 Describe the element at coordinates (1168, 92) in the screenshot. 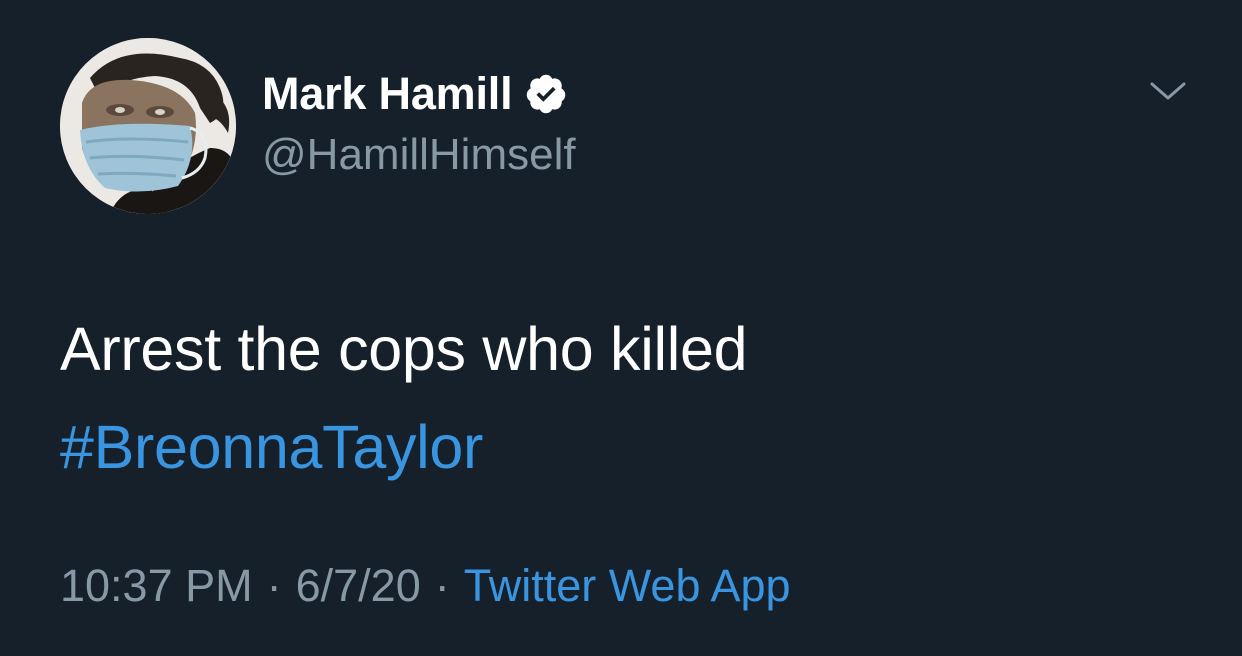

I see `chevron-down-icon` at that location.